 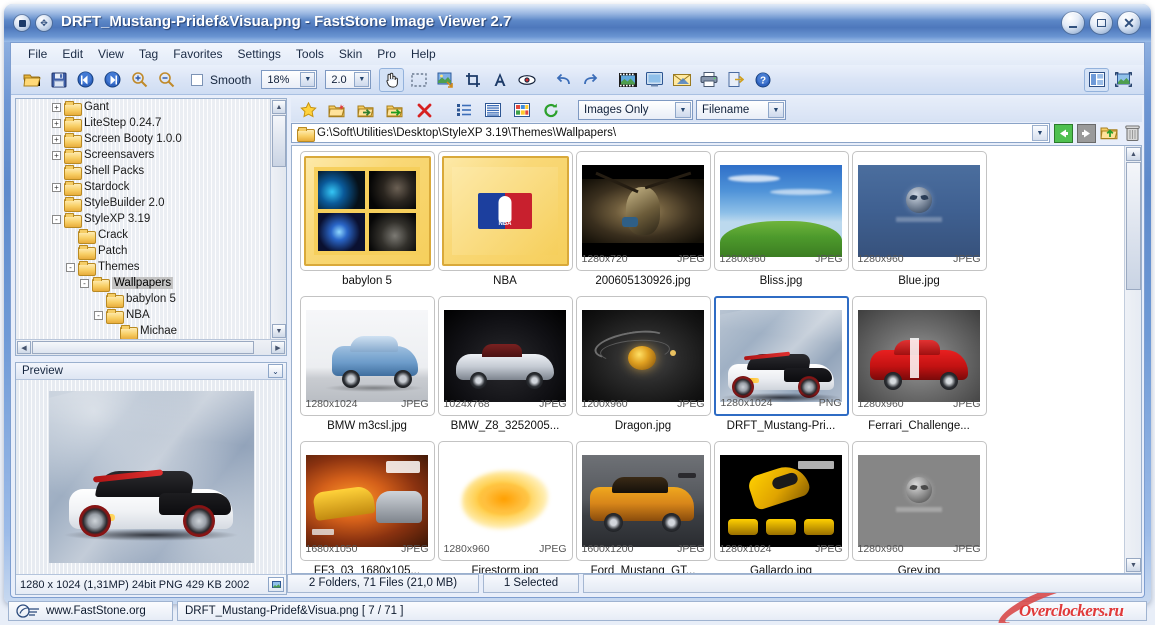 I want to click on thumbnail-box: 1200x960 JPEG, so click(x=643, y=356).